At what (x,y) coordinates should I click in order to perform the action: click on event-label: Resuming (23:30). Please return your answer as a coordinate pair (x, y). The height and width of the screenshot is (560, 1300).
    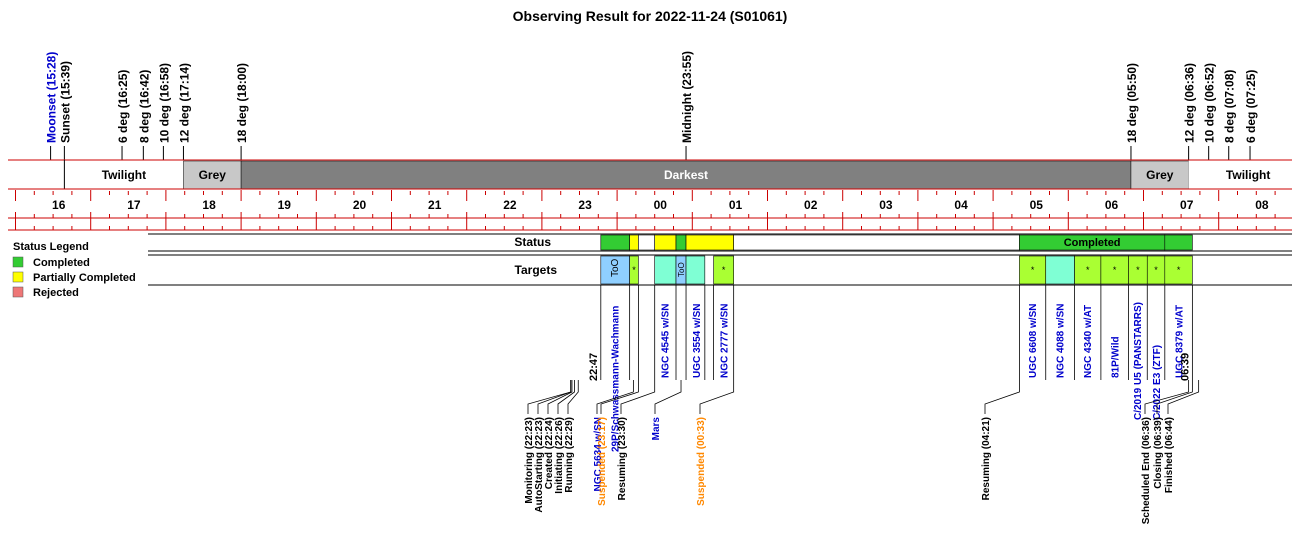
    Looking at the image, I should click on (622, 458).